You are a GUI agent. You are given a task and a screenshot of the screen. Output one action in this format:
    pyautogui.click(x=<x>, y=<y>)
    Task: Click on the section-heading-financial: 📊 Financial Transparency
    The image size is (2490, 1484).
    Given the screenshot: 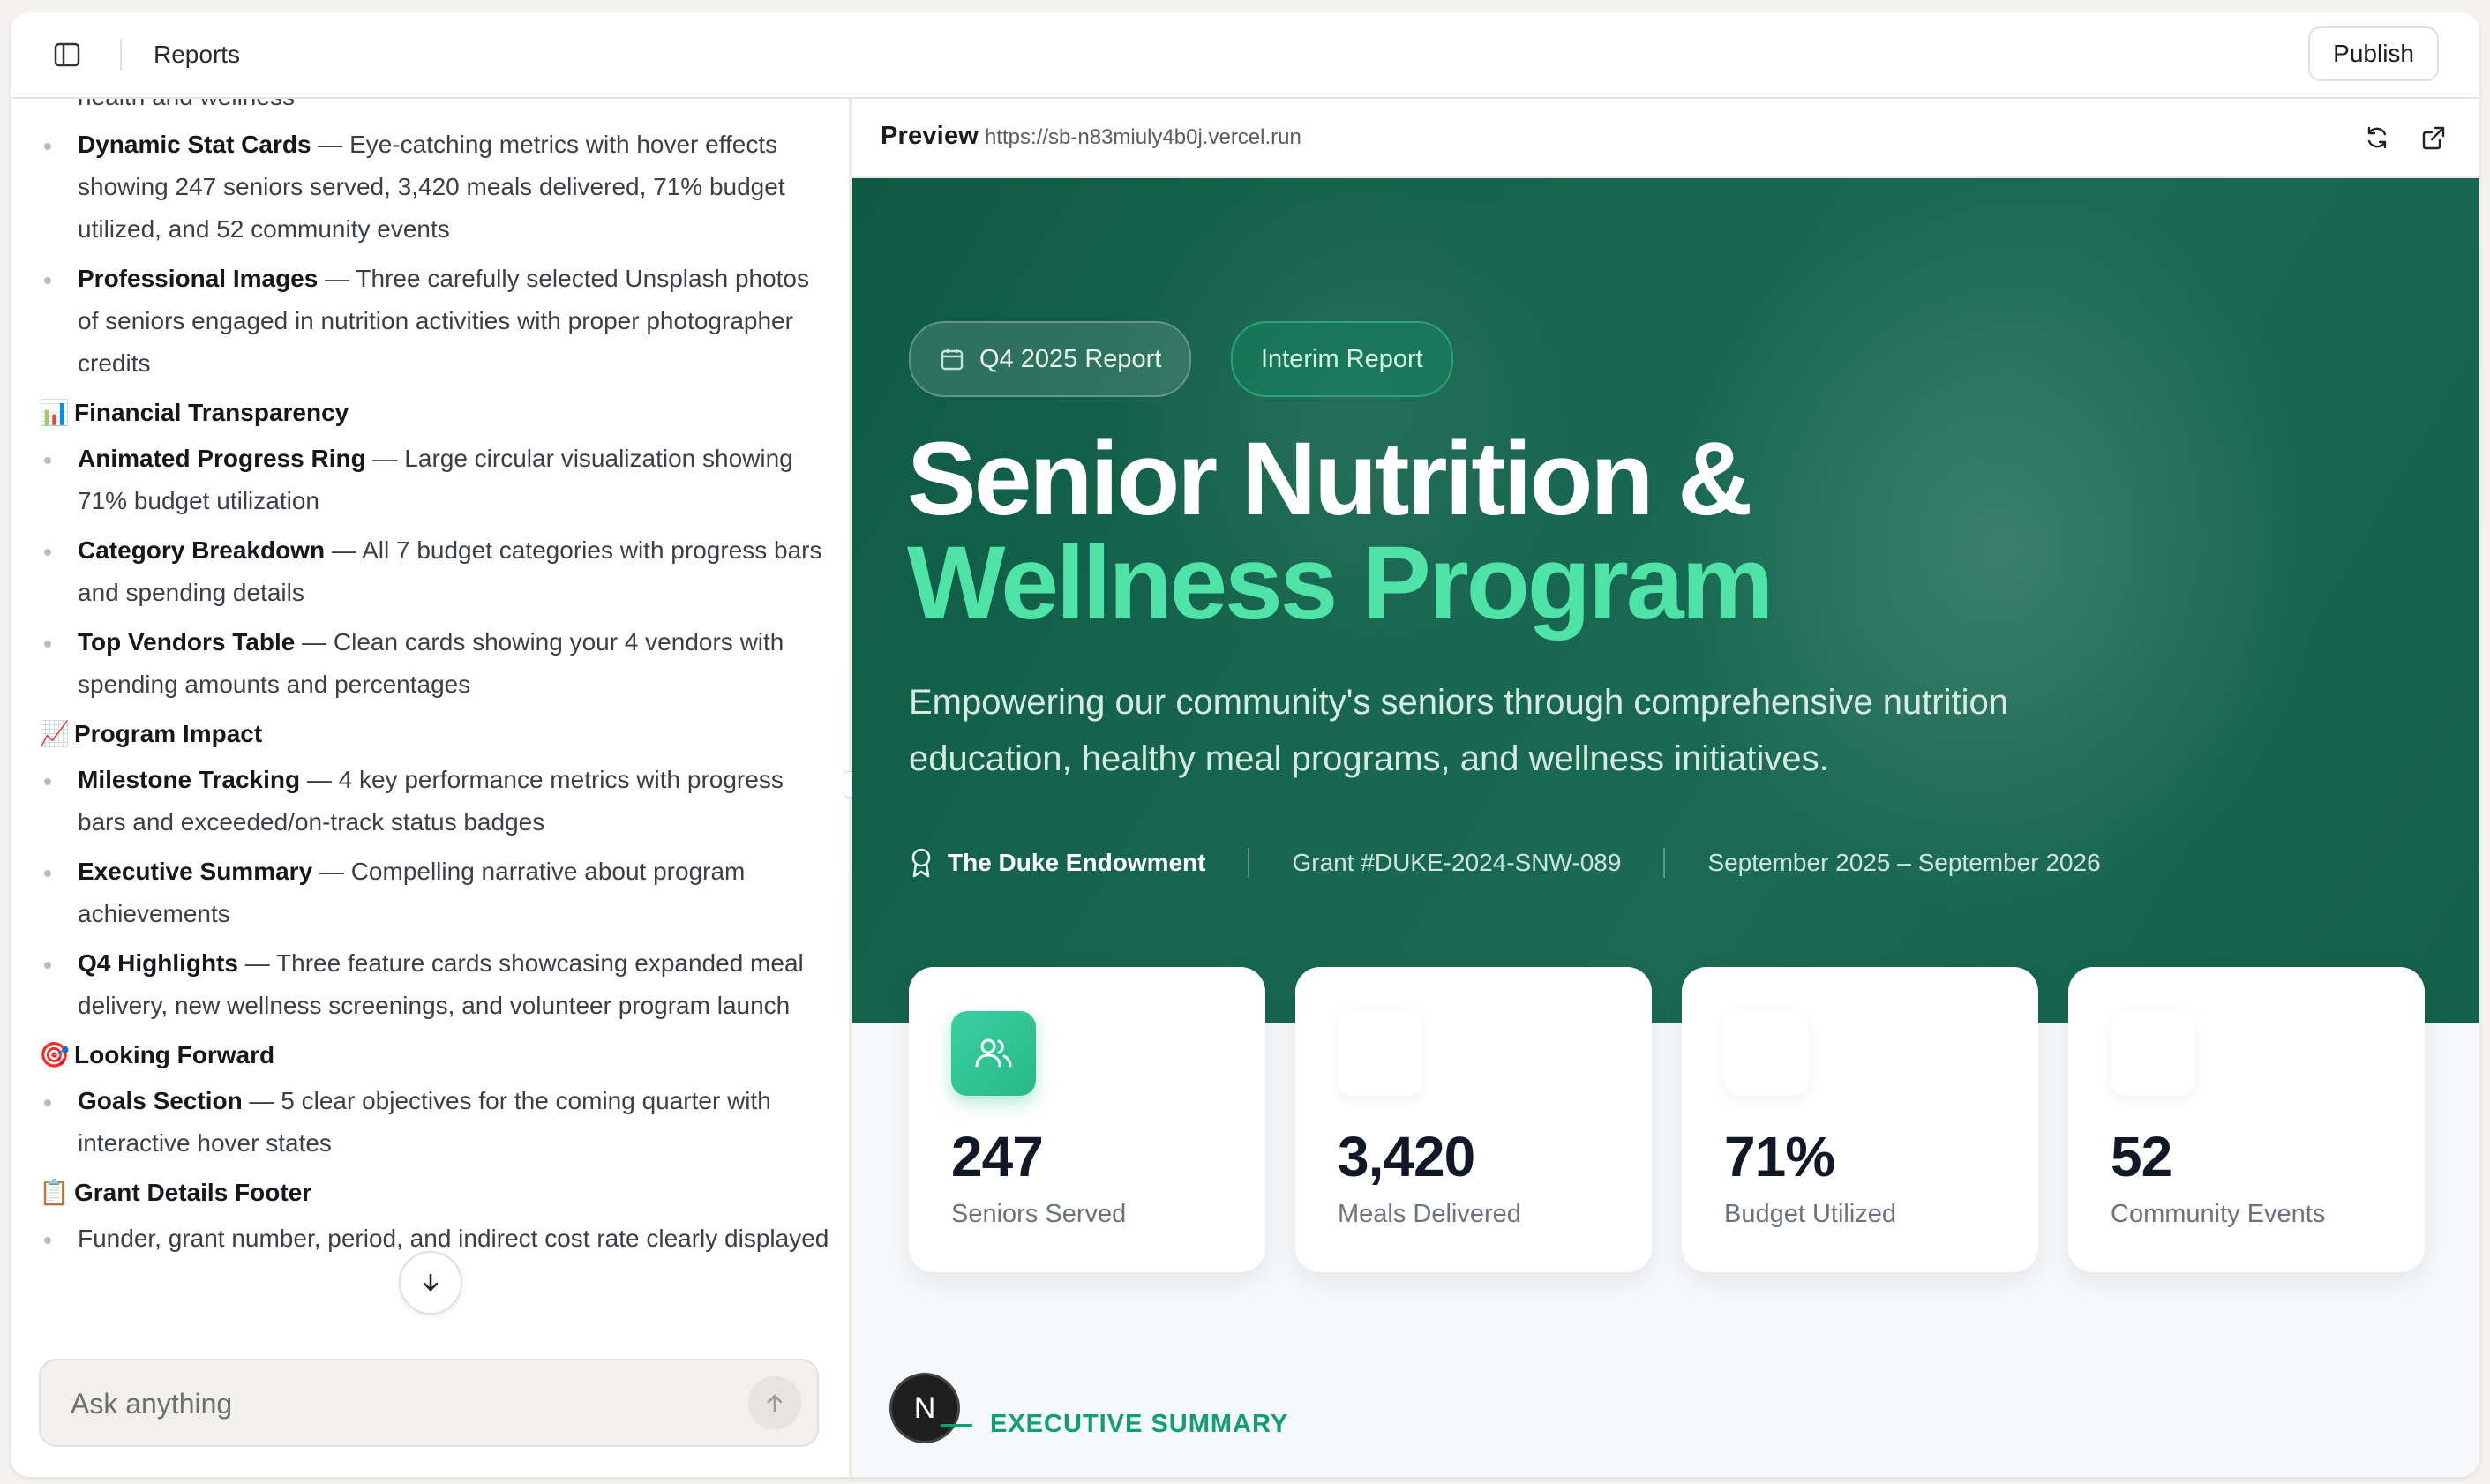 What is the action you would take?
    pyautogui.click(x=444, y=413)
    